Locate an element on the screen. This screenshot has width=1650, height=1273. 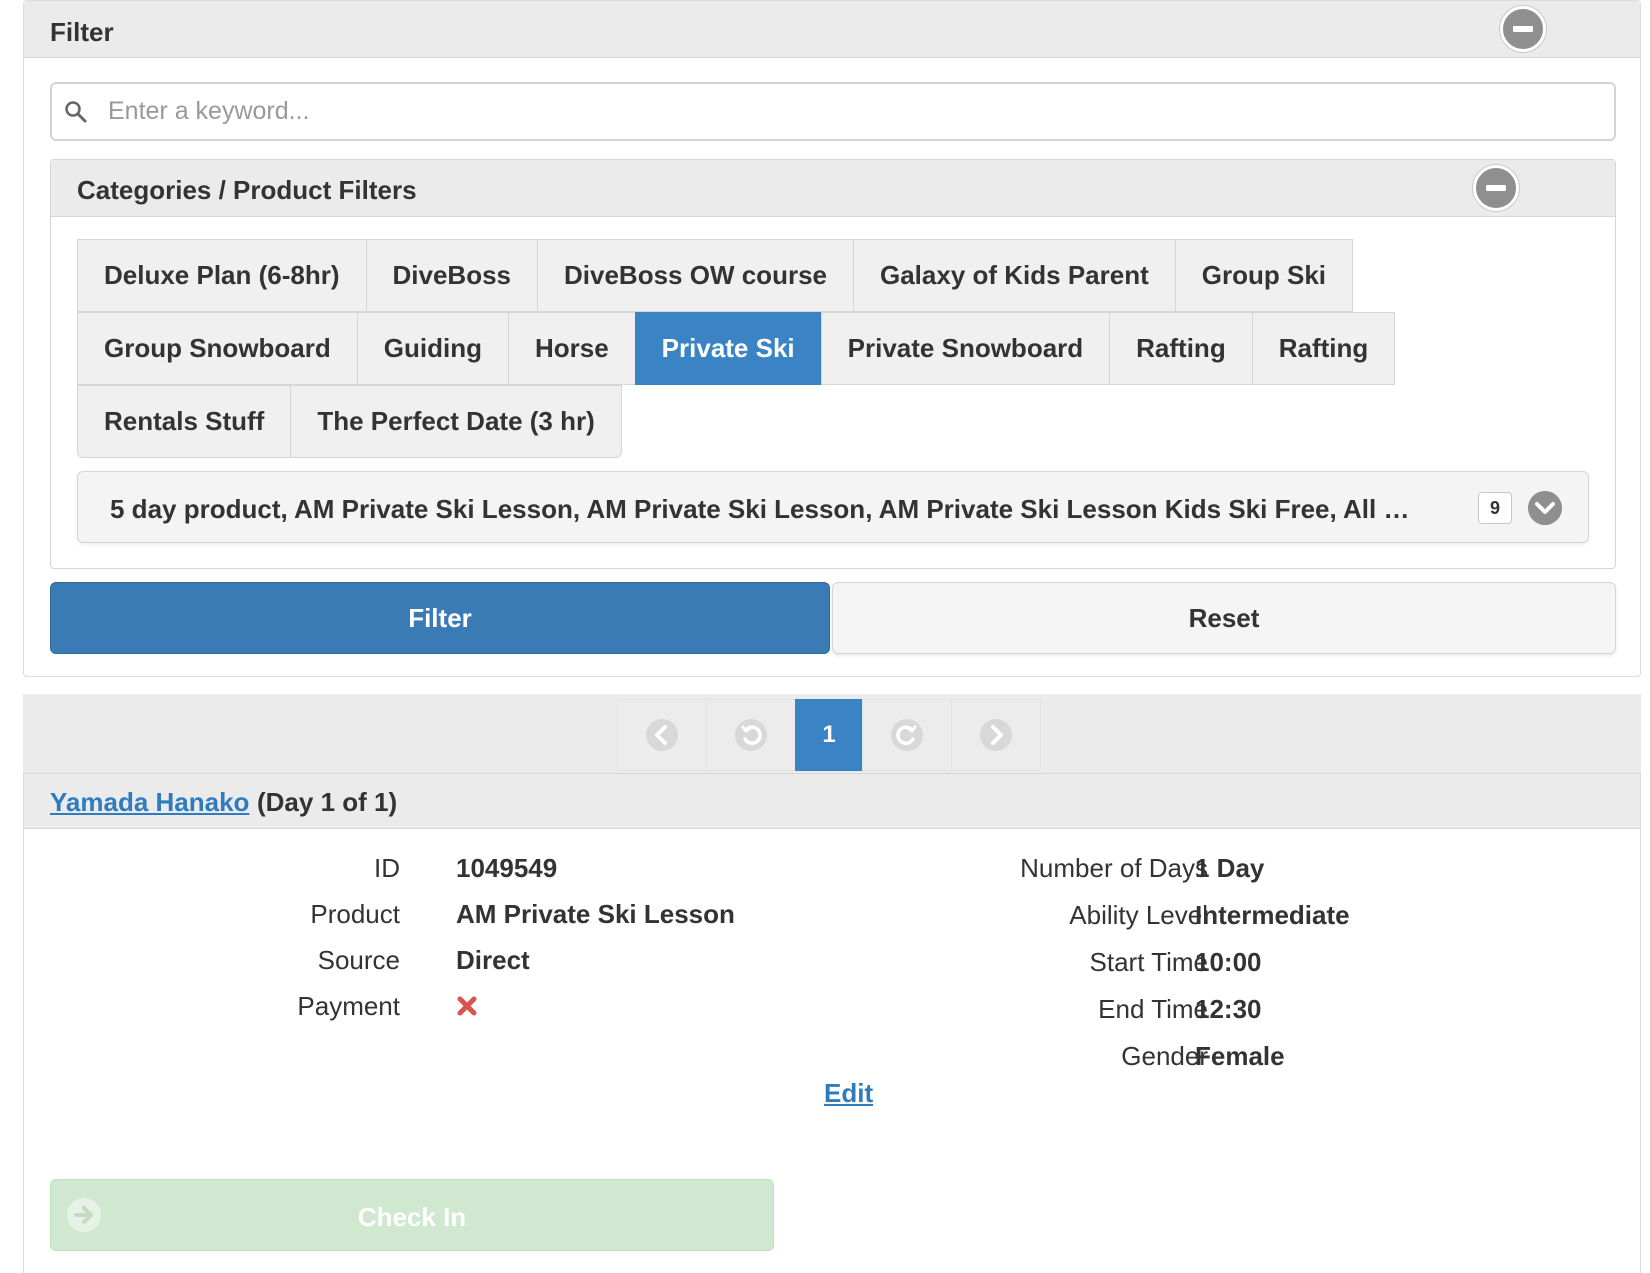
filter-panel-header: Filter is located at coordinates (832, 29).